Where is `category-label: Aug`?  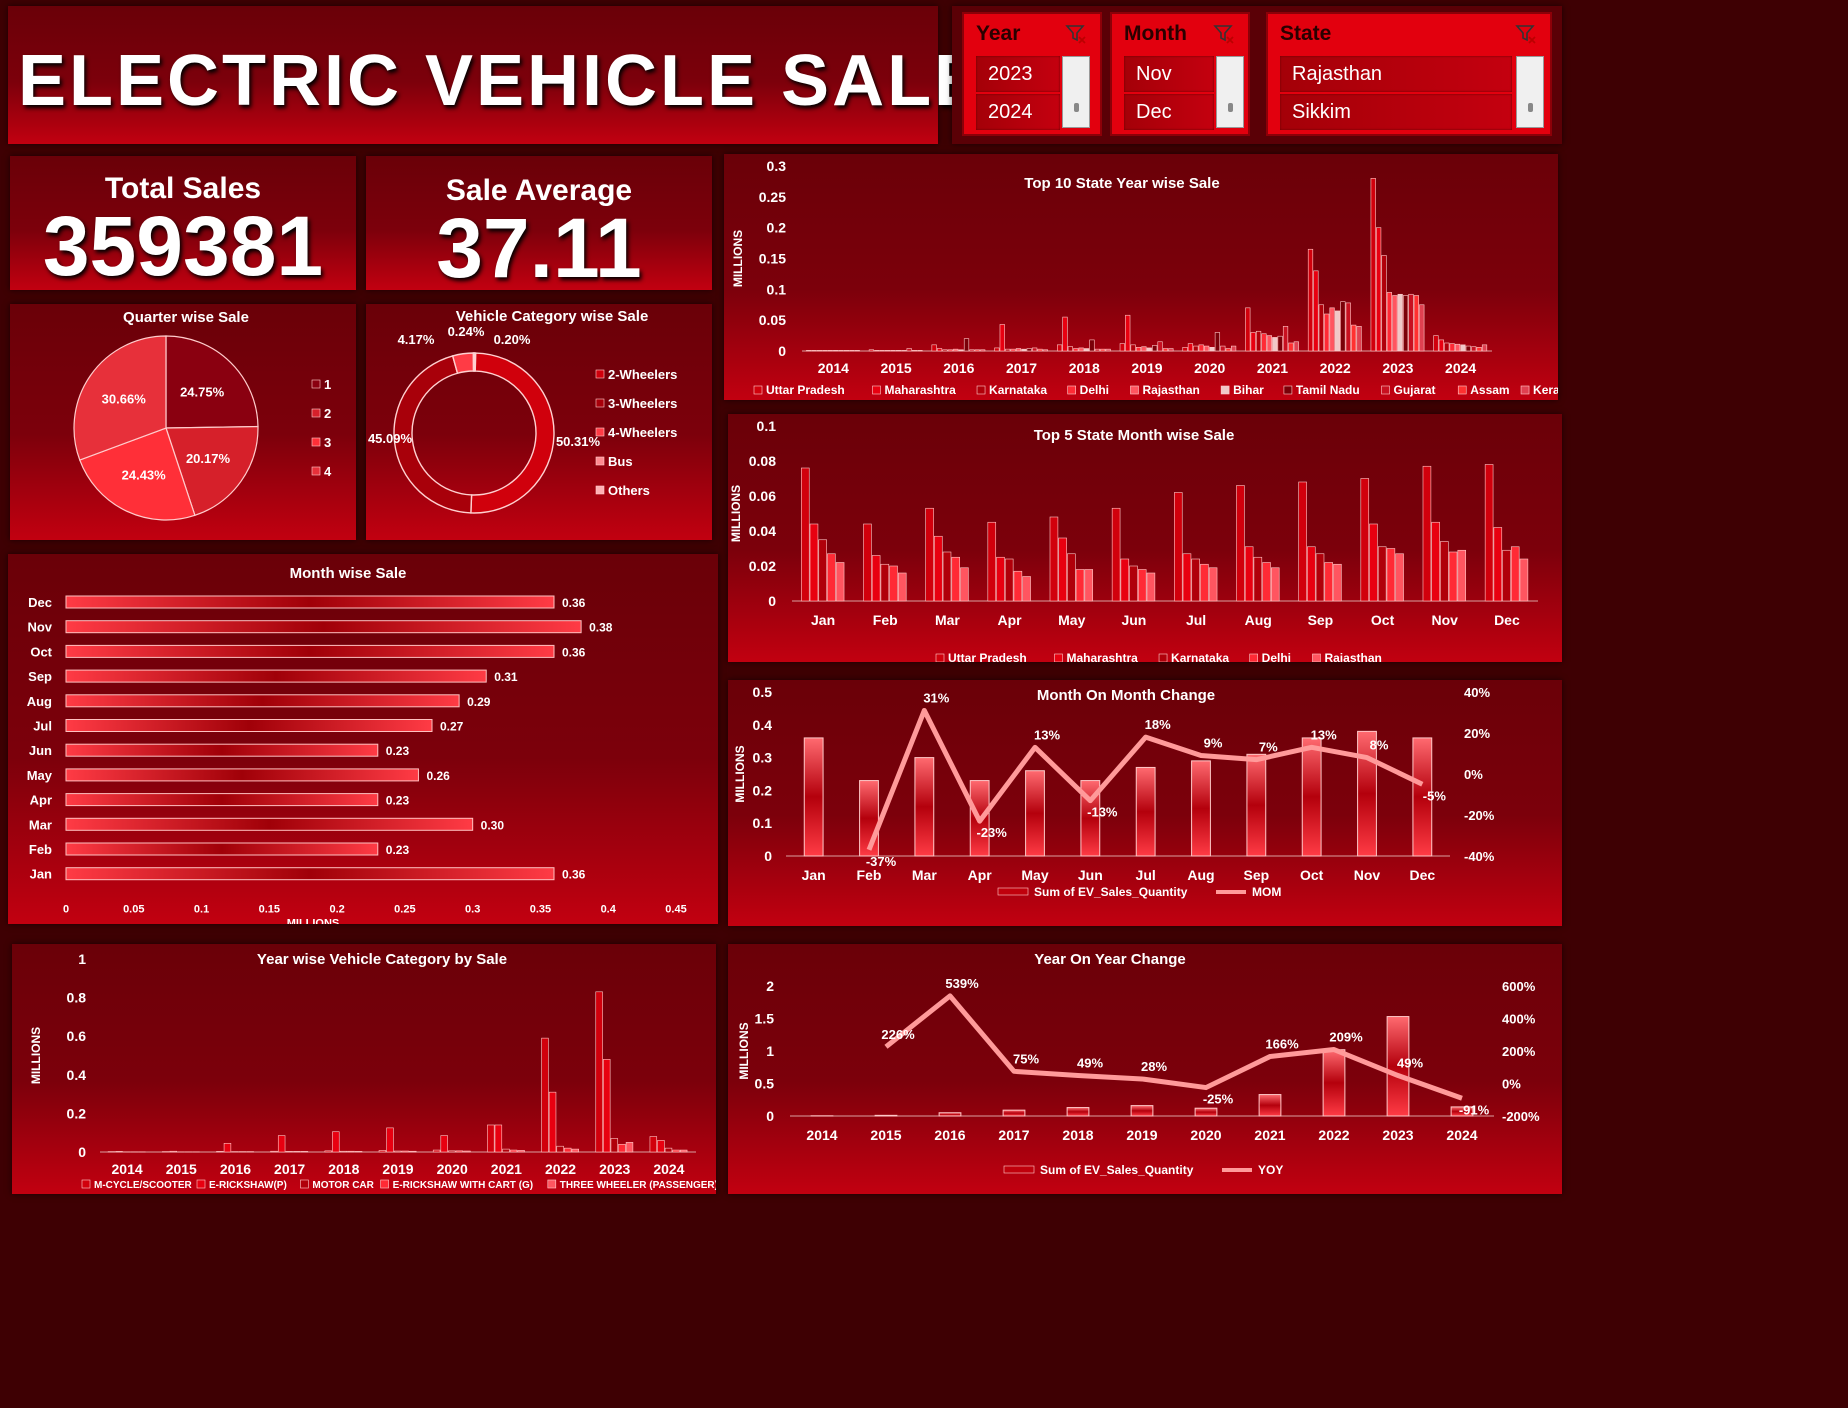
category-label: Aug is located at coordinates (39, 701).